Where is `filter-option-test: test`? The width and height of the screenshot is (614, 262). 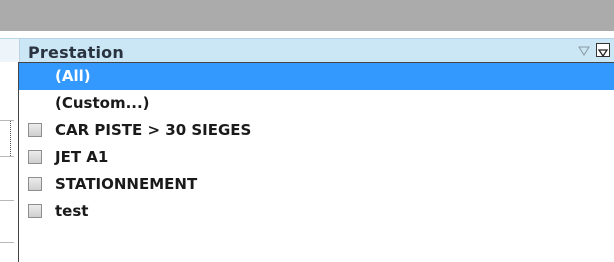 filter-option-test: test is located at coordinates (316, 211).